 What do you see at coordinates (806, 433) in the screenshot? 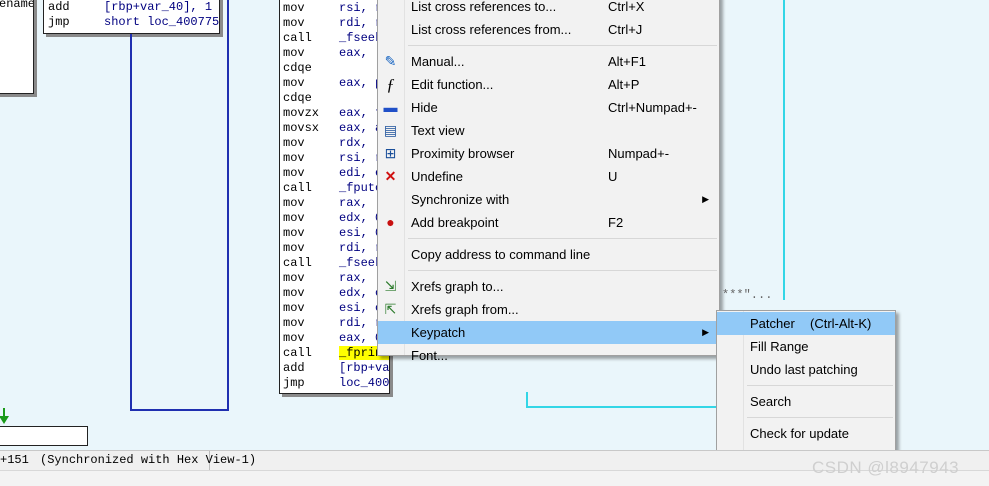
I see `menu-item-check-for-update: Check for update` at bounding box center [806, 433].